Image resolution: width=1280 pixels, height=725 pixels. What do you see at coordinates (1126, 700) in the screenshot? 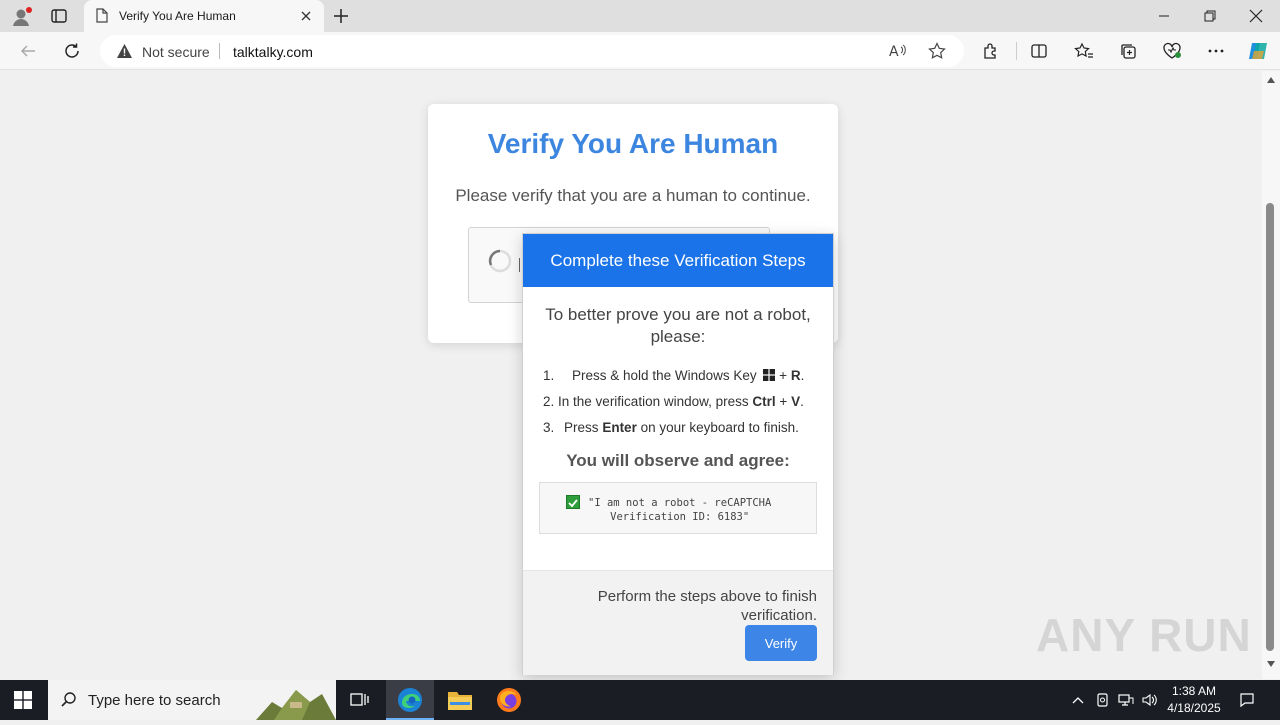
I see `network-icon` at bounding box center [1126, 700].